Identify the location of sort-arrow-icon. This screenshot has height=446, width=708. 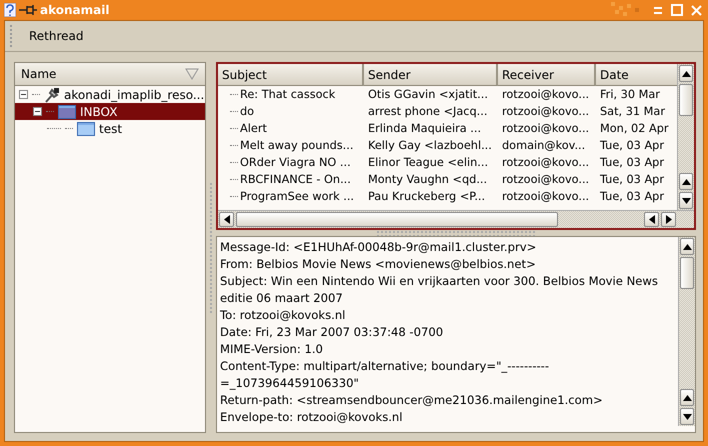
(192, 74).